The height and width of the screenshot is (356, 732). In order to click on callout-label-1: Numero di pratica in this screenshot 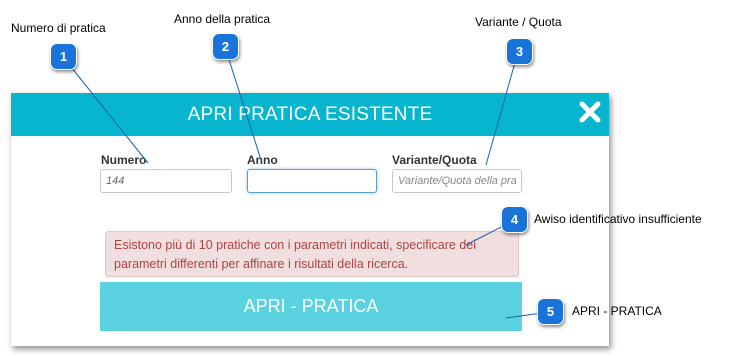, I will do `click(58, 28)`.